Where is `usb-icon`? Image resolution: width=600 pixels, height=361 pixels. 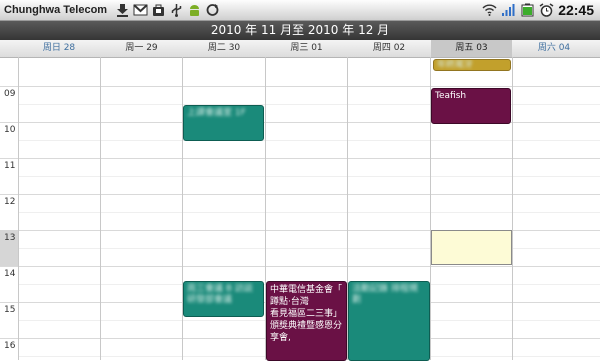
usb-icon is located at coordinates (176, 10).